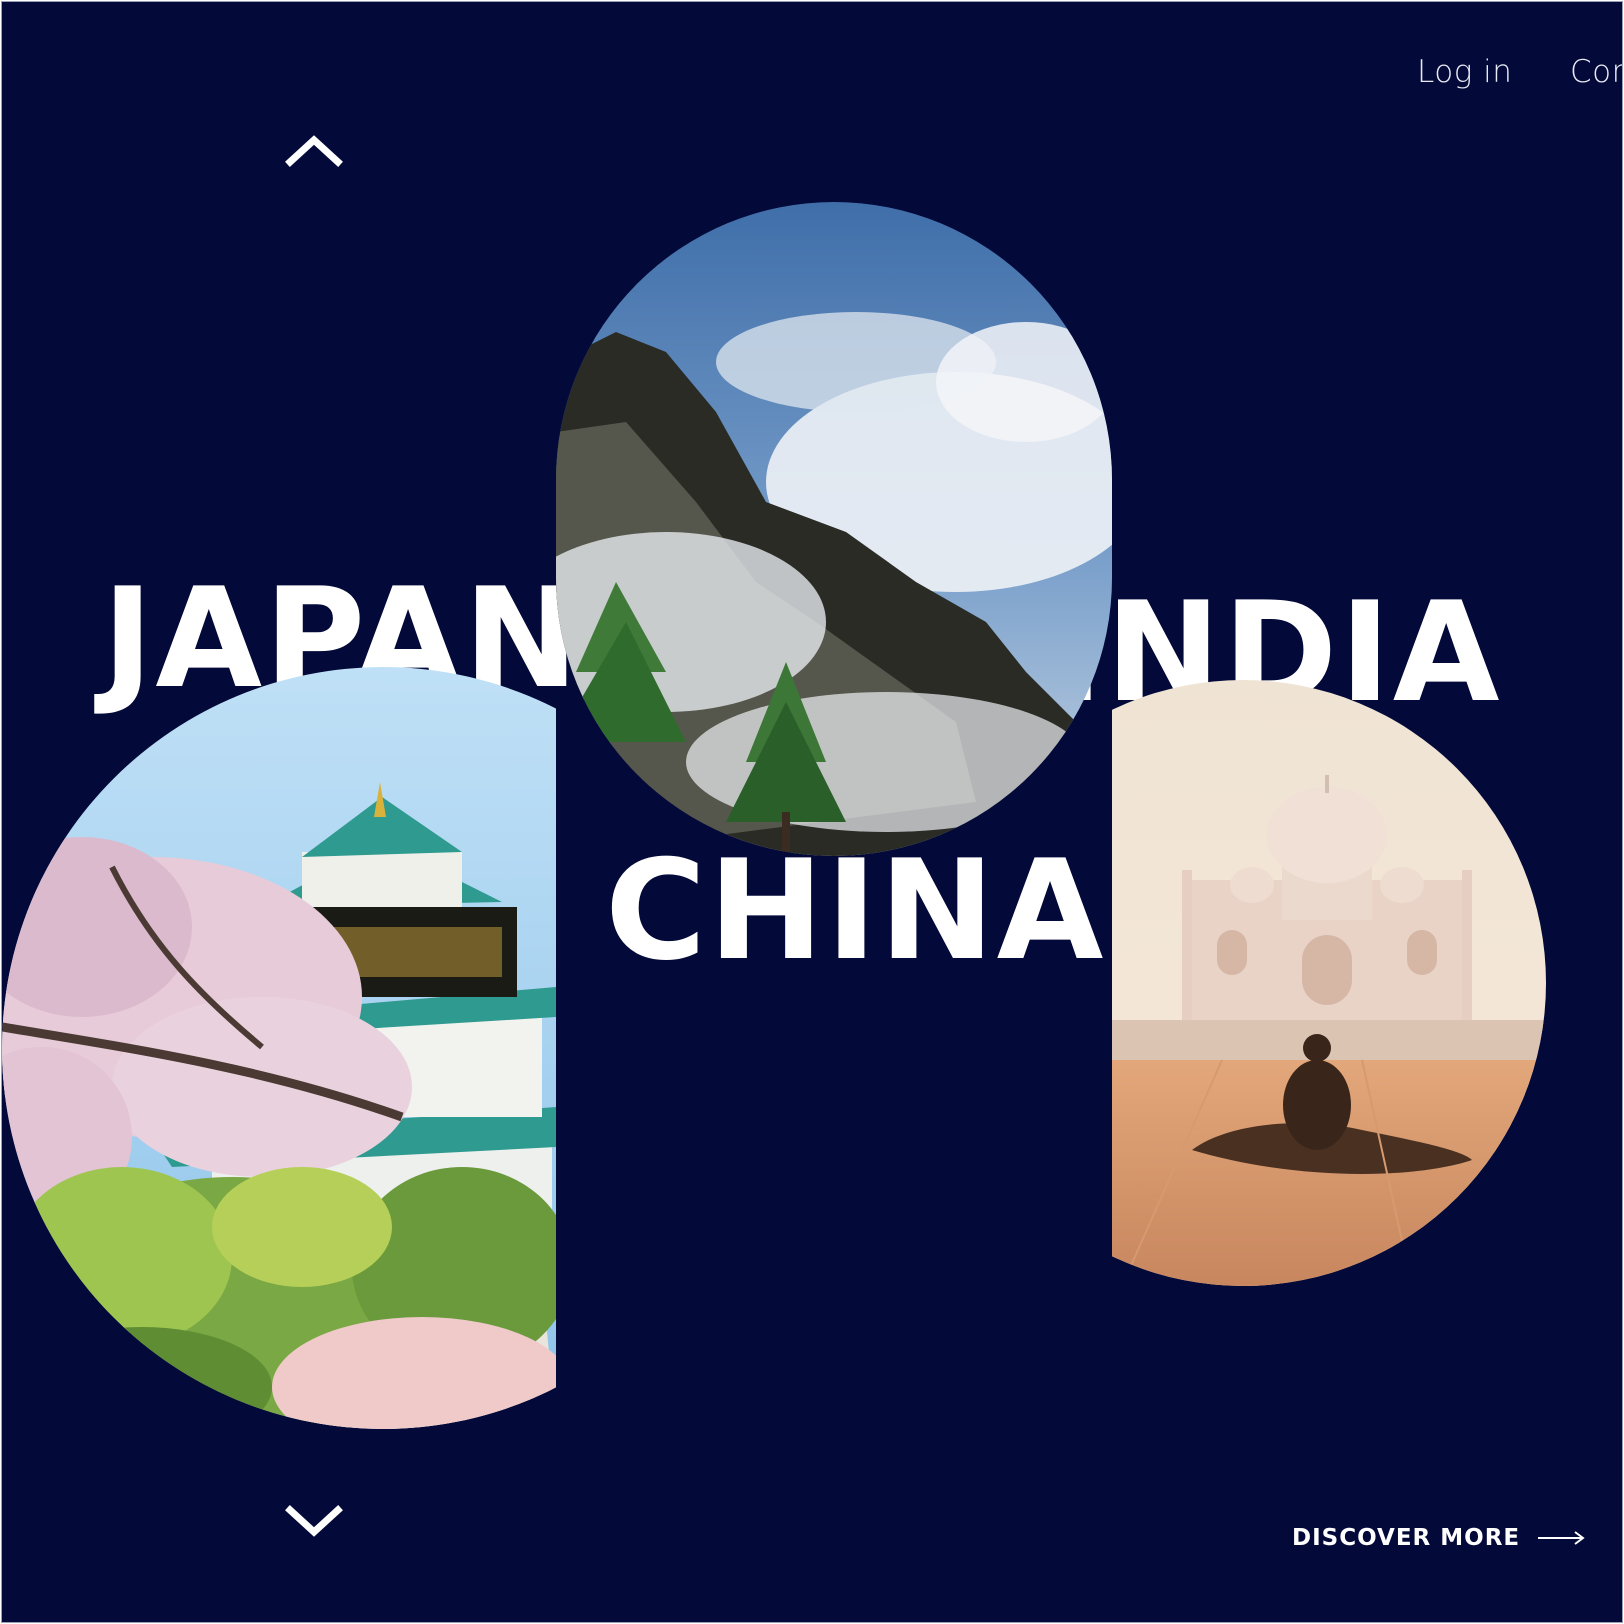  What do you see at coordinates (1329, 983) in the screenshot?
I see `india-photo` at bounding box center [1329, 983].